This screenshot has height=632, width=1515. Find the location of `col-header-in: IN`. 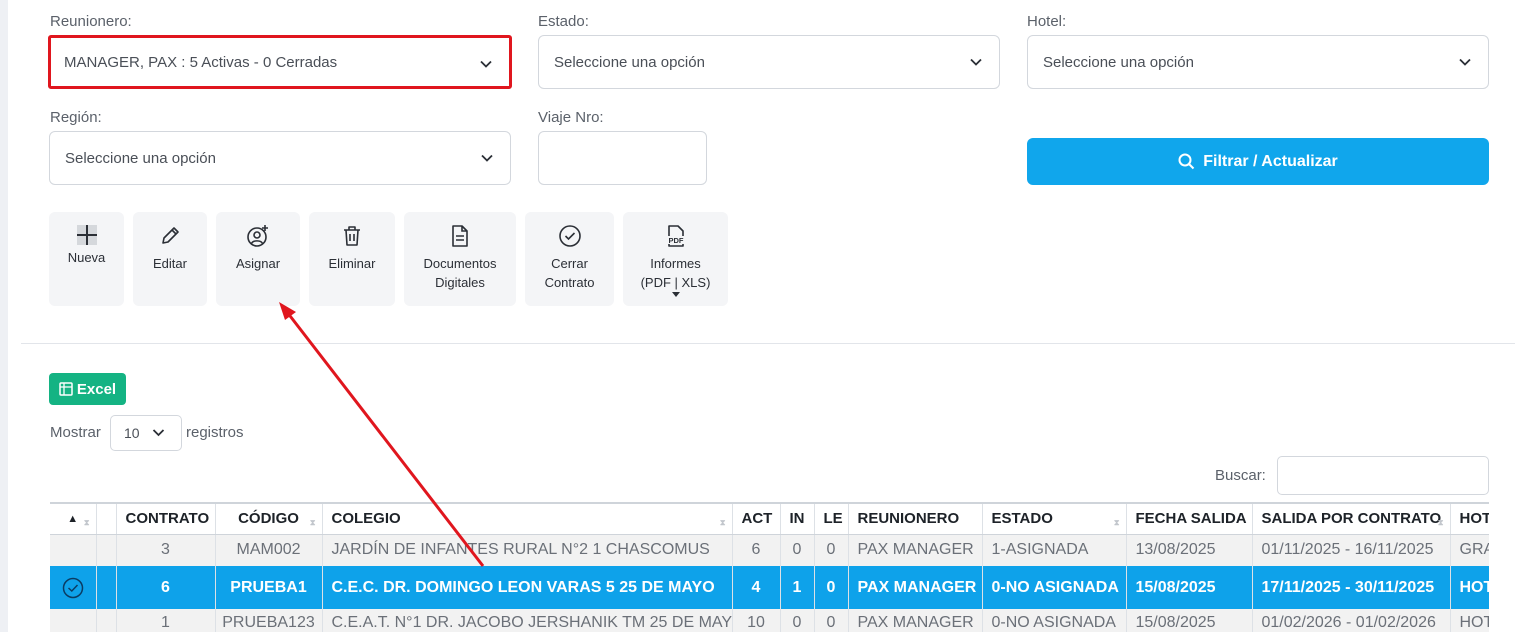

col-header-in: IN is located at coordinates (797, 518).